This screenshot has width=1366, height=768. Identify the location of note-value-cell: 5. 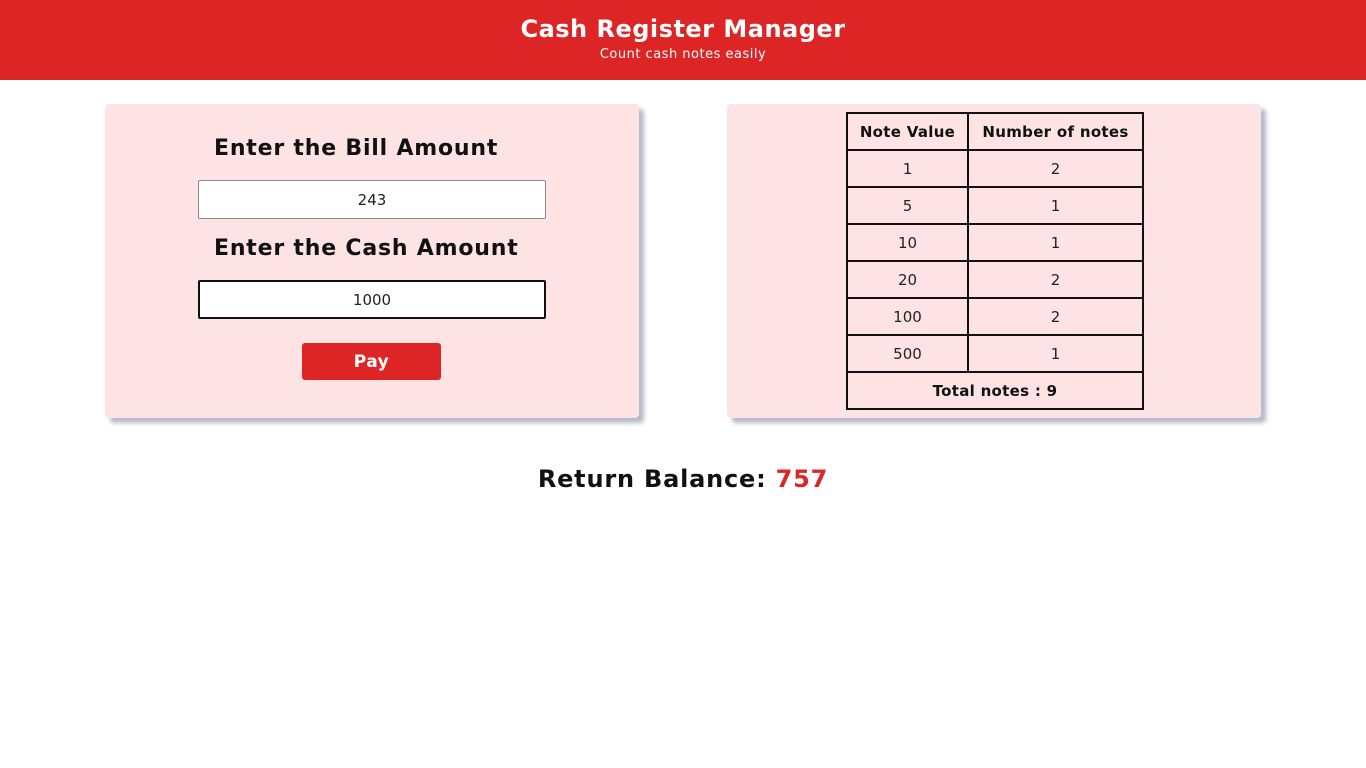
(907, 205).